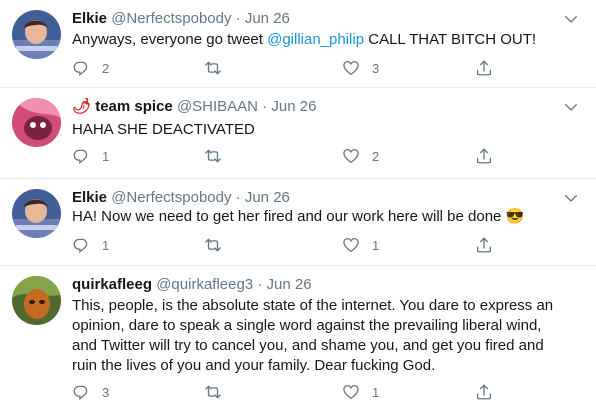 The width and height of the screenshot is (596, 406). Describe the element at coordinates (376, 68) in the screenshot. I see `like-count: 3` at that location.